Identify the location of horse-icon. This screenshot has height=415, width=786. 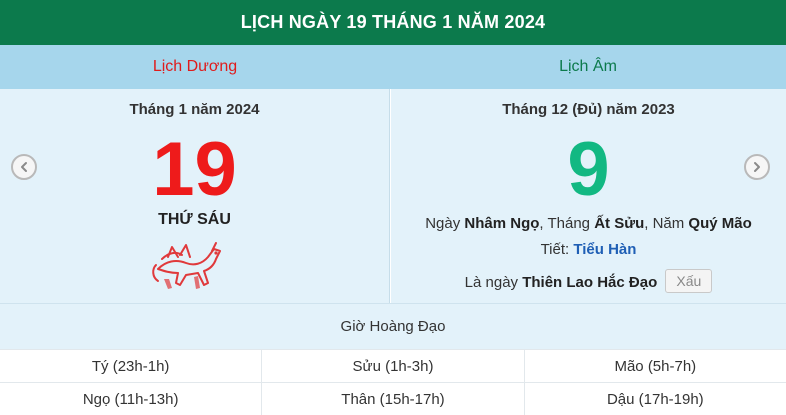
(190, 266).